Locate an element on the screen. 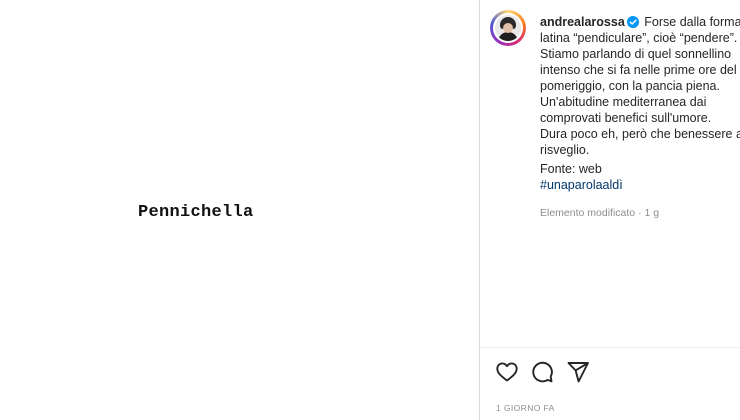 Image resolution: width=740 pixels, height=420 pixels. divider is located at coordinates (610, 347).